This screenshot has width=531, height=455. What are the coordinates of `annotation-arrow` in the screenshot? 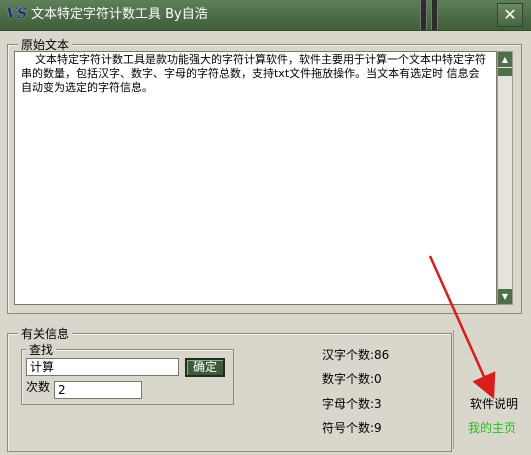 It's located at (462, 327).